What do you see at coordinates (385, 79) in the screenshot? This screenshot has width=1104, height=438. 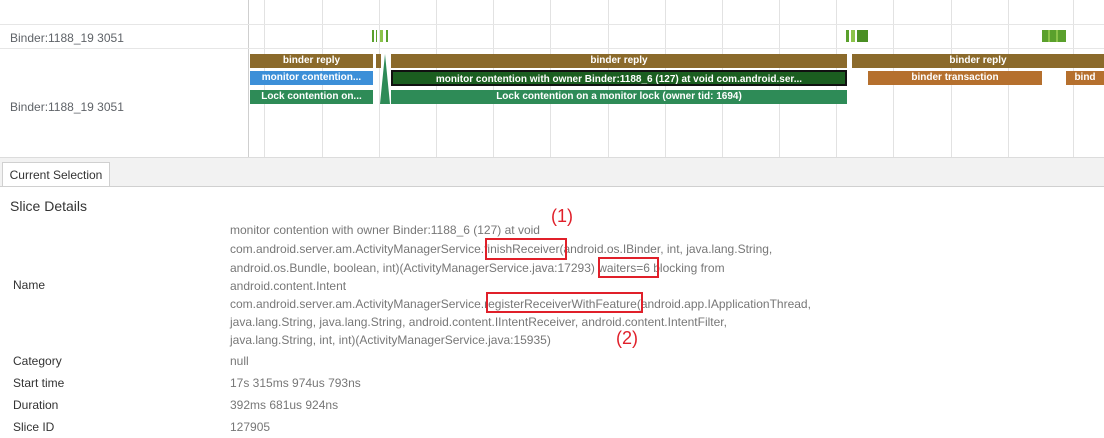 I see `flow-arrow-icon` at bounding box center [385, 79].